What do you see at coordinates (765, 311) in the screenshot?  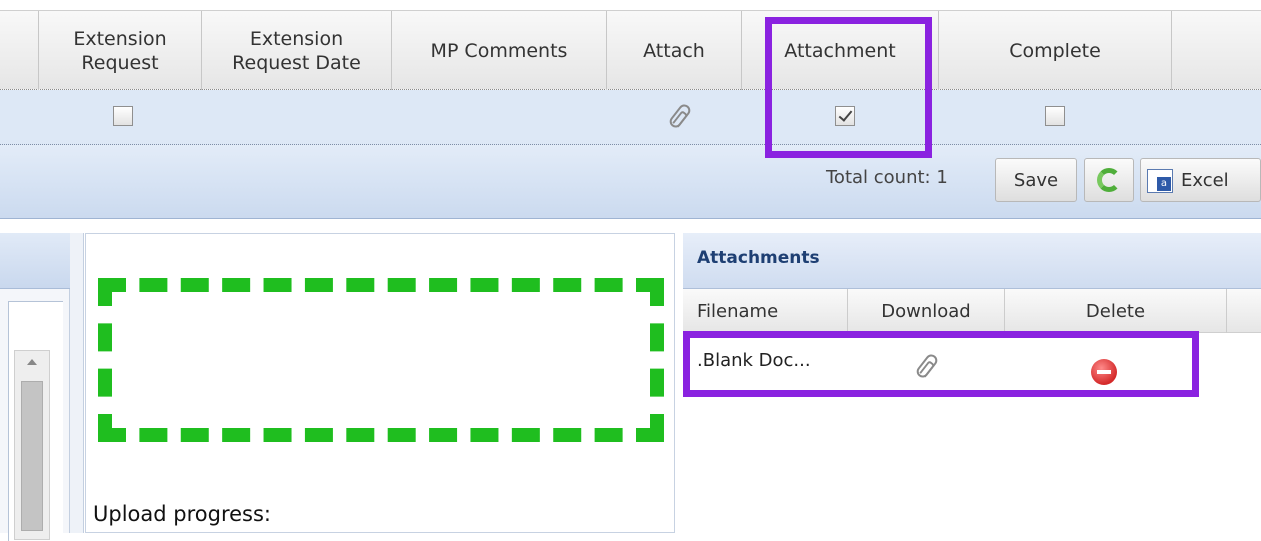 I see `column-header-filename: Filename` at bounding box center [765, 311].